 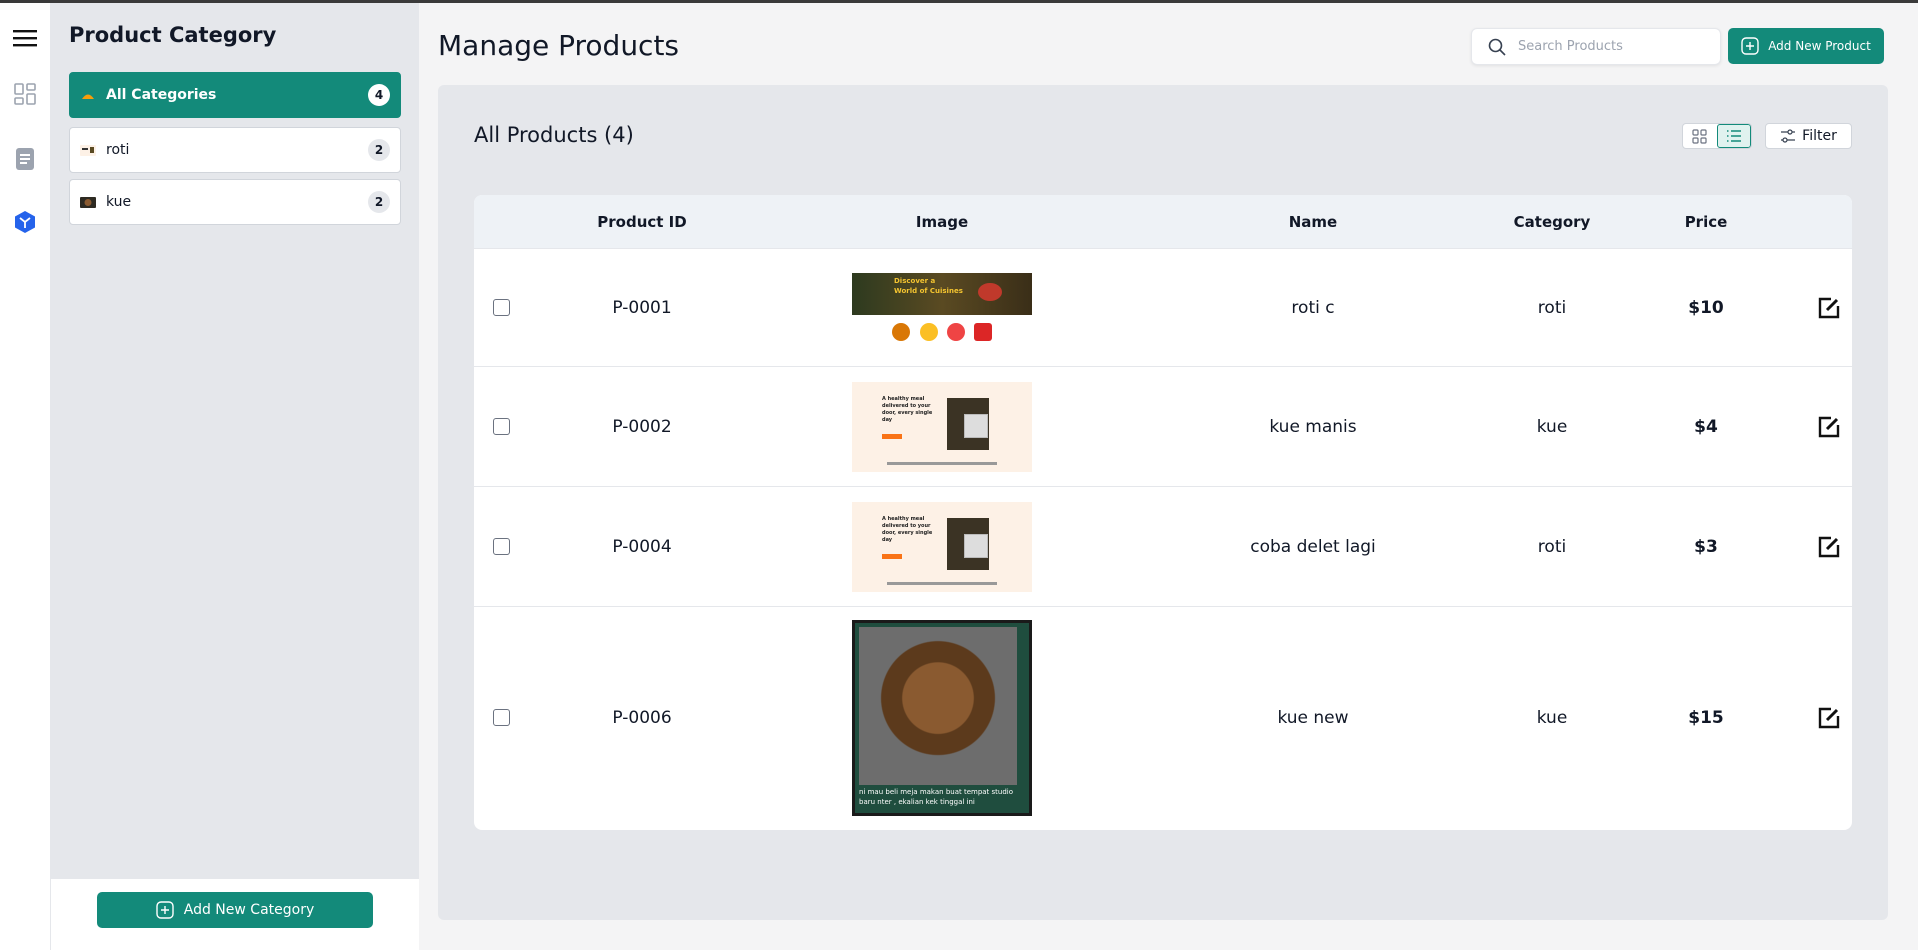 I want to click on product-name: coba delet lagi, so click(x=1313, y=546).